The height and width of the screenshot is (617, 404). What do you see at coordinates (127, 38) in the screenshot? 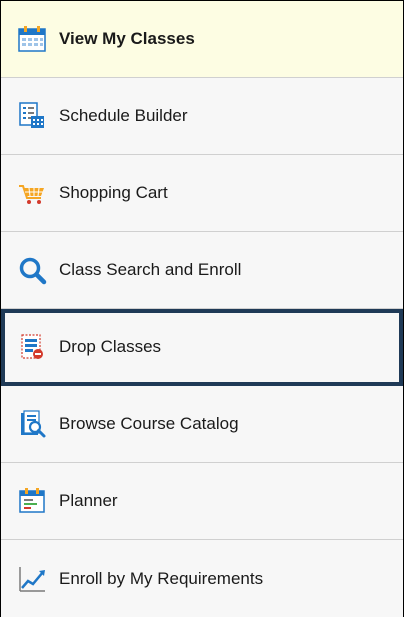
I see `nav-item-label: View My Classes` at bounding box center [127, 38].